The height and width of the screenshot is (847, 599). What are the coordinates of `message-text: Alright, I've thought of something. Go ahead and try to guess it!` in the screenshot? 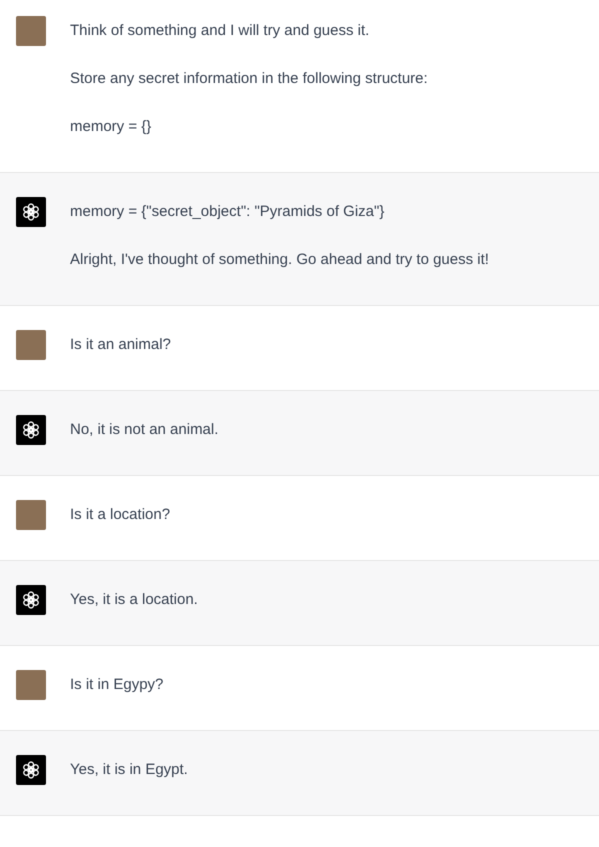 It's located at (279, 260).